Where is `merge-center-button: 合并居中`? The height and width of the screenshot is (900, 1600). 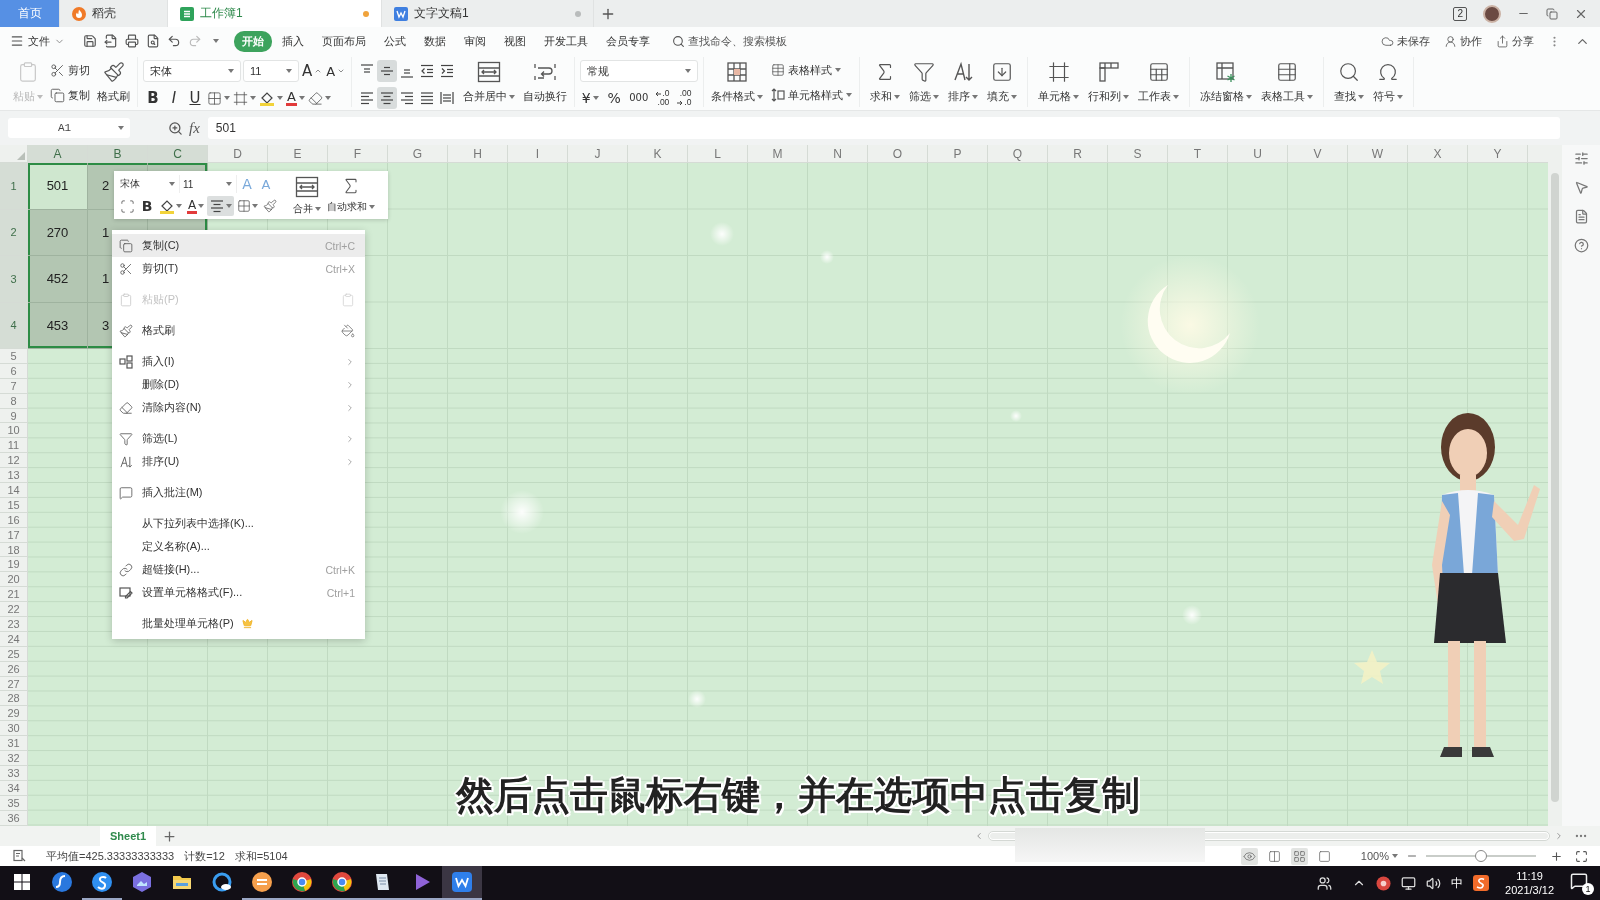
merge-center-button: 合并居中 is located at coordinates (489, 82).